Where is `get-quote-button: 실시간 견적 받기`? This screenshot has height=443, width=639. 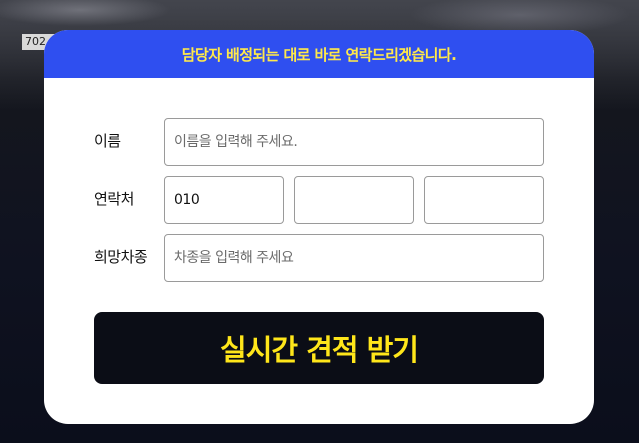
get-quote-button: 실시간 견적 받기 is located at coordinates (319, 348).